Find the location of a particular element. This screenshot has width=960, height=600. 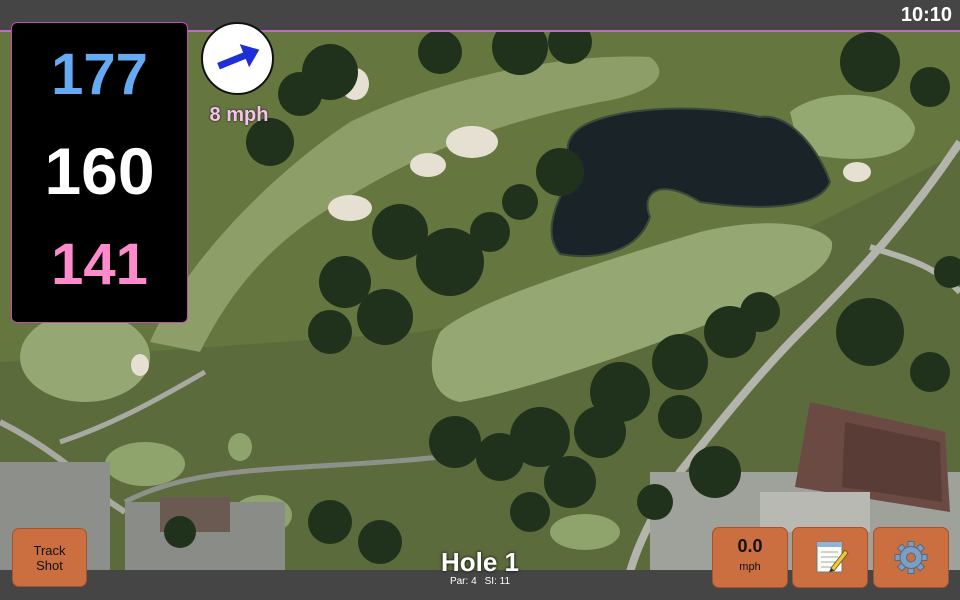

speed-value: 0.0 is located at coordinates (750, 546).